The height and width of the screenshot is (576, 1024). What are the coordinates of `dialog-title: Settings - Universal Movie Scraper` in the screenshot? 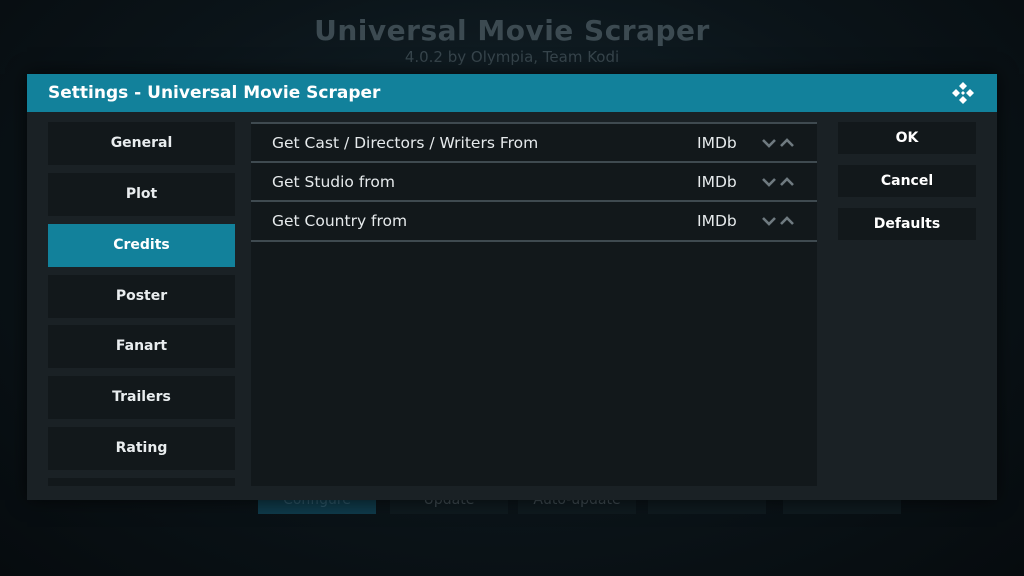 It's located at (214, 93).